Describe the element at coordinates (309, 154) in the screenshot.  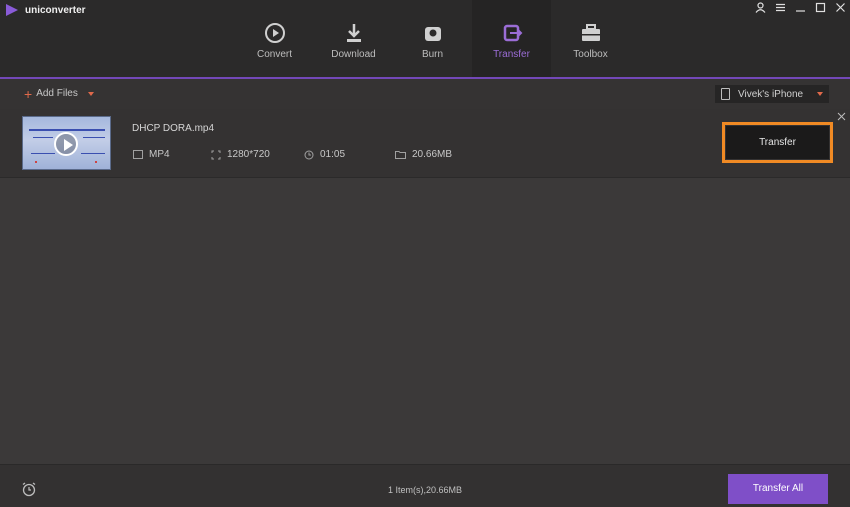
I see `clock-icon` at that location.